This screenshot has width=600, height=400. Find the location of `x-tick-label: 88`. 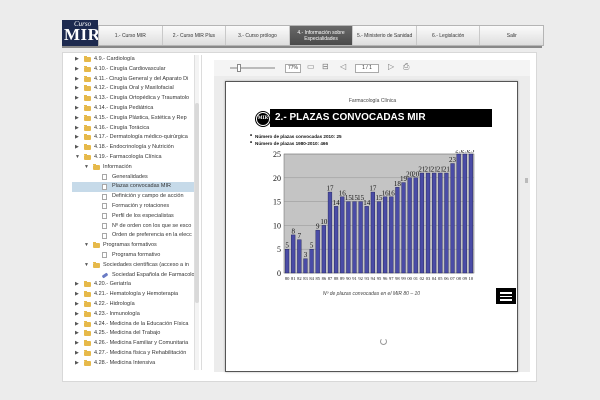

x-tick-label: 88 is located at coordinates (336, 278).